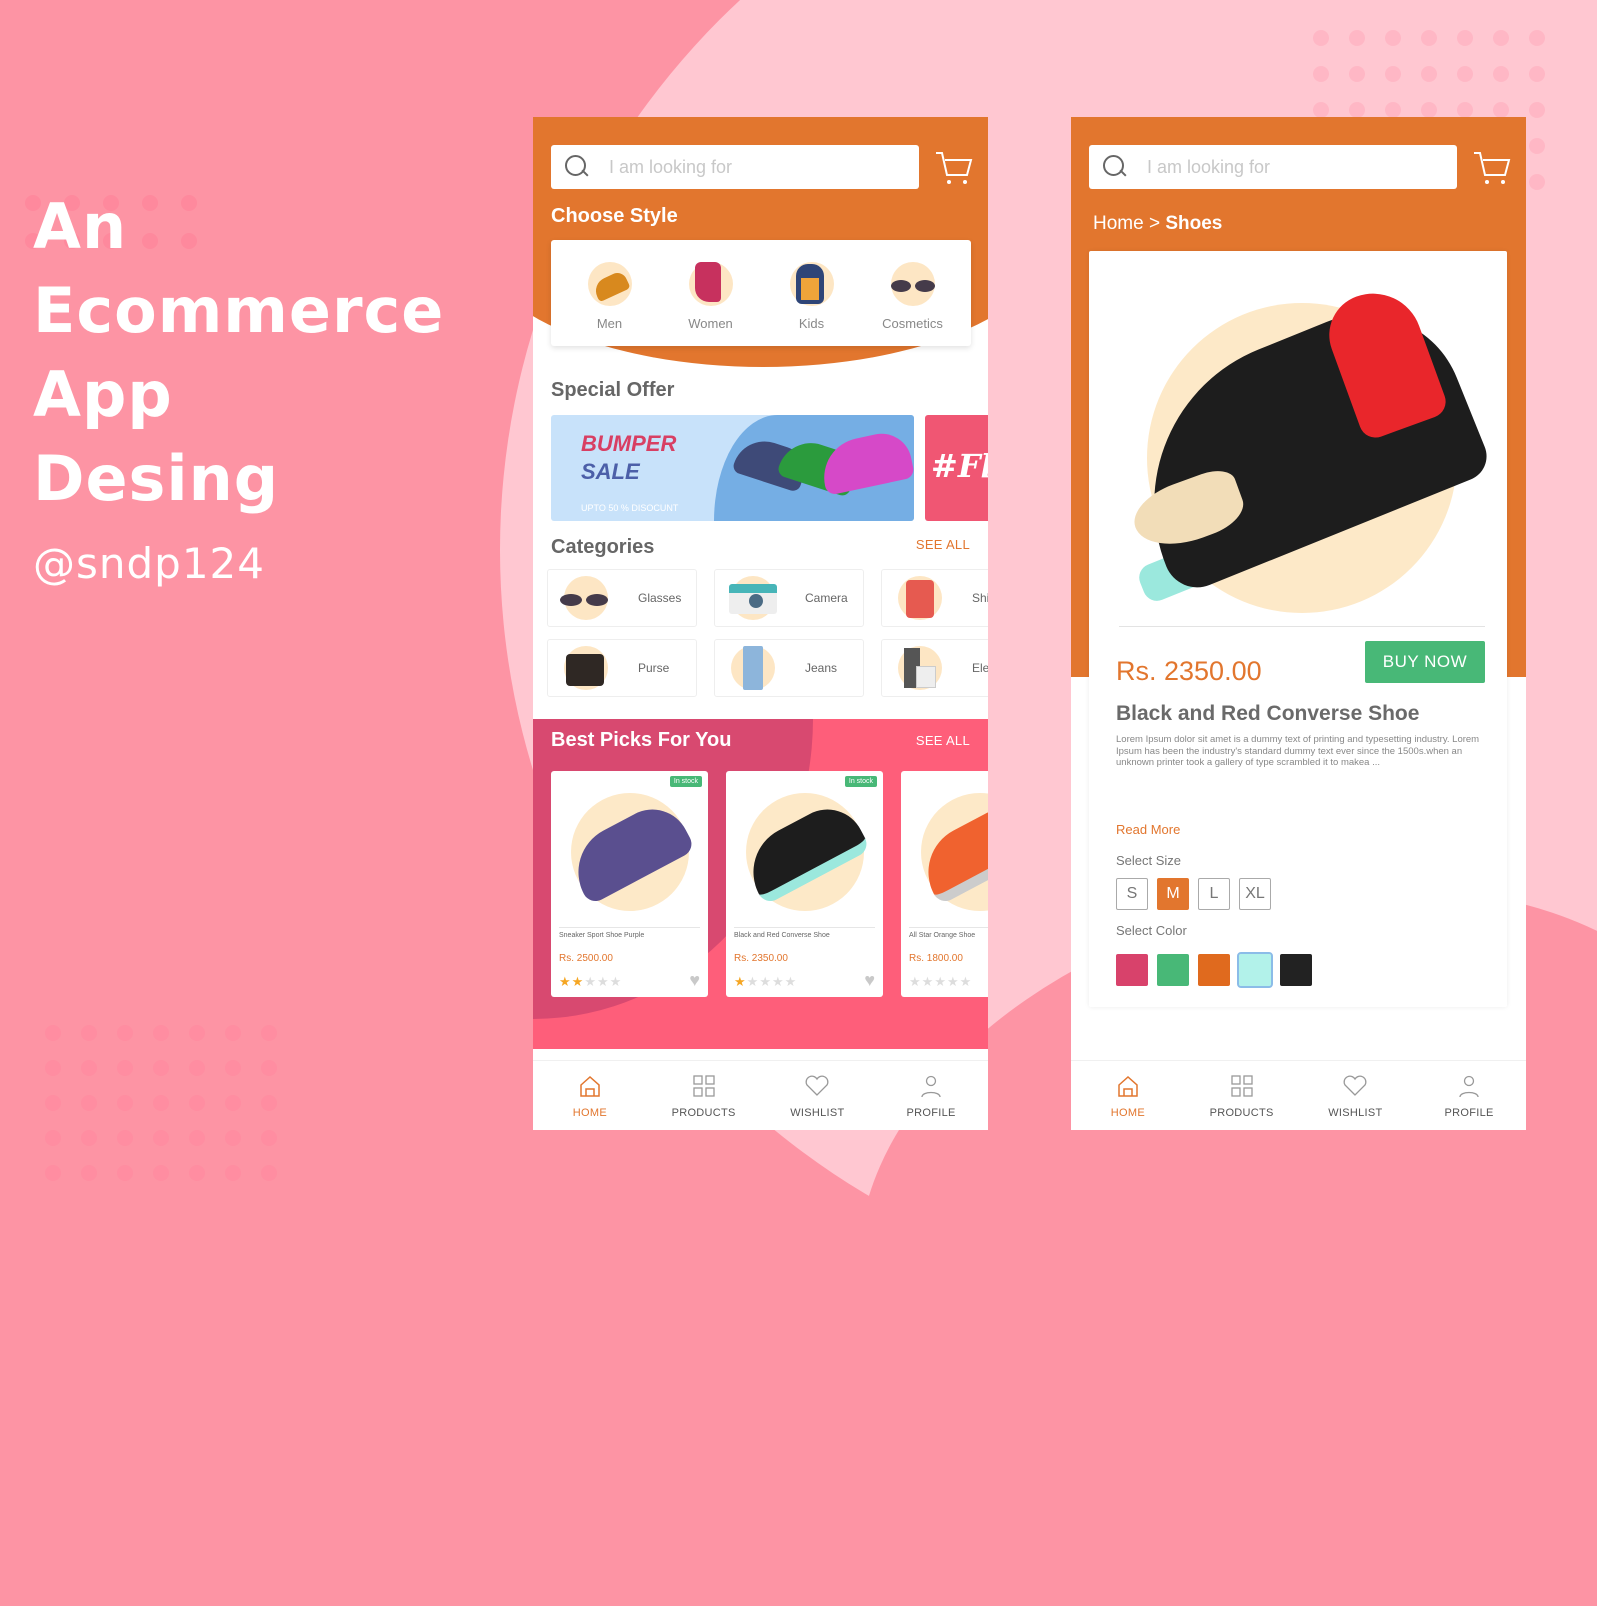 This screenshot has width=1597, height=1606. I want to click on decor-dots-bottom-left, so click(171, 1103).